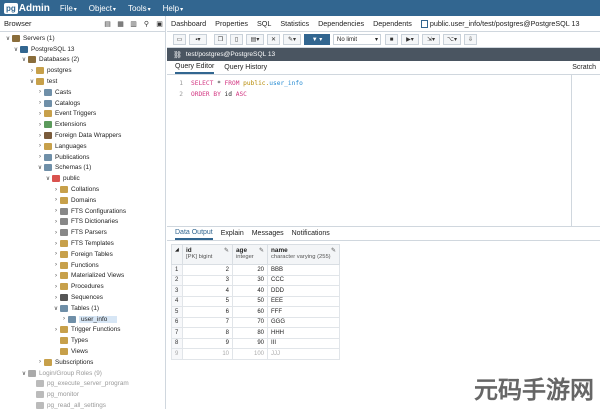 The height and width of the screenshot is (409, 600). What do you see at coordinates (207, 270) in the screenshot?
I see `cell-id: 2` at bounding box center [207, 270].